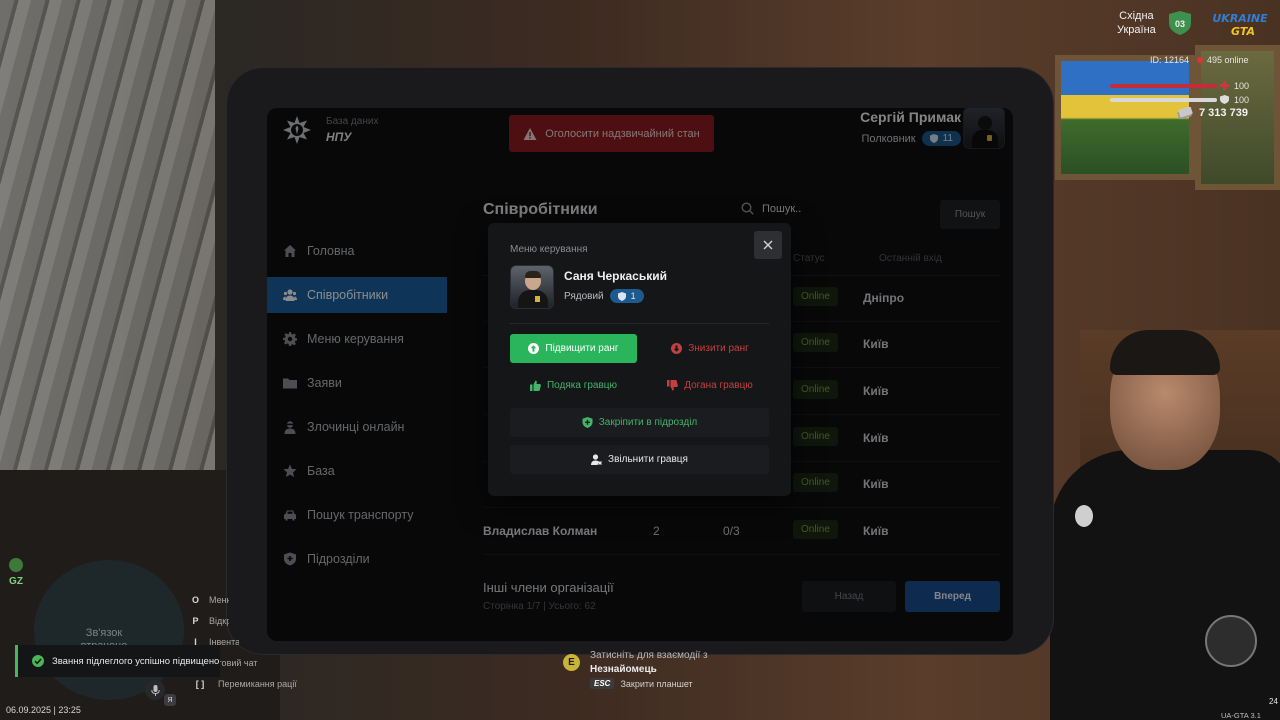  I want to click on member-name: Саня Черкаський, so click(615, 276).